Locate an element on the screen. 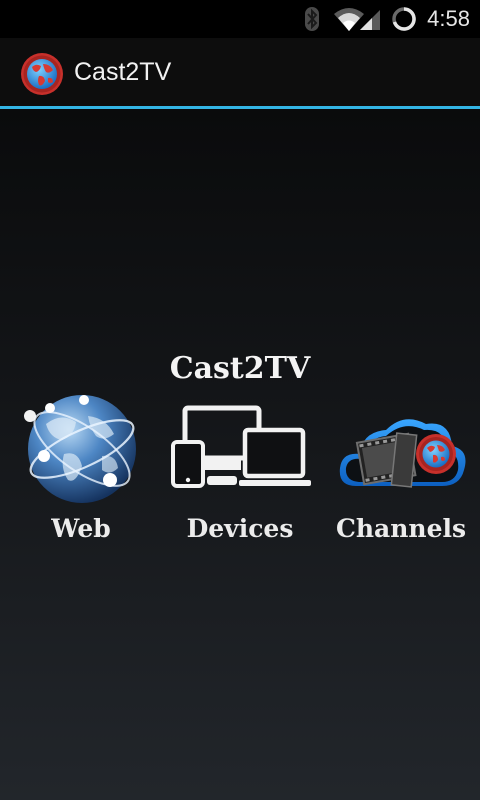 Image resolution: width=480 pixels, height=800 pixels. web-tile: Web is located at coordinates (81, 474).